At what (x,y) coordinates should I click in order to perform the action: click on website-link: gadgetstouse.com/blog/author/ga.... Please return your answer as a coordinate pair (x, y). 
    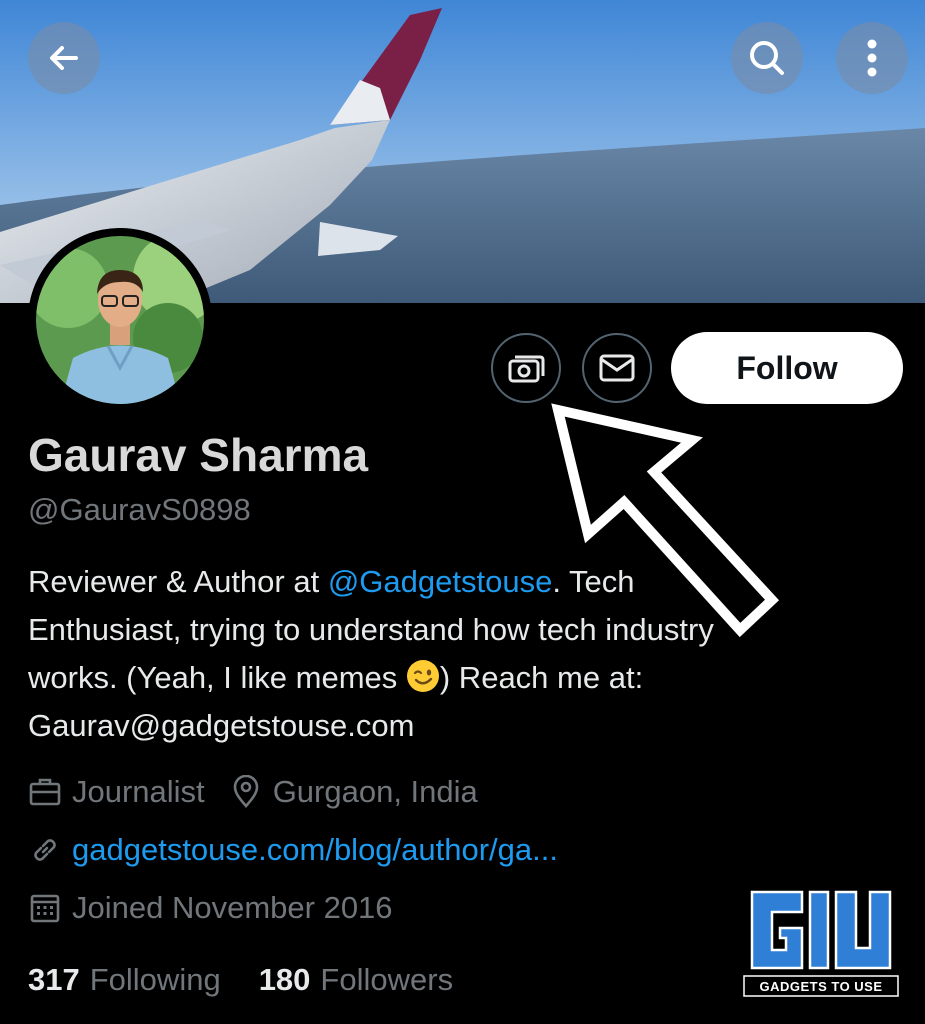
    Looking at the image, I should click on (315, 850).